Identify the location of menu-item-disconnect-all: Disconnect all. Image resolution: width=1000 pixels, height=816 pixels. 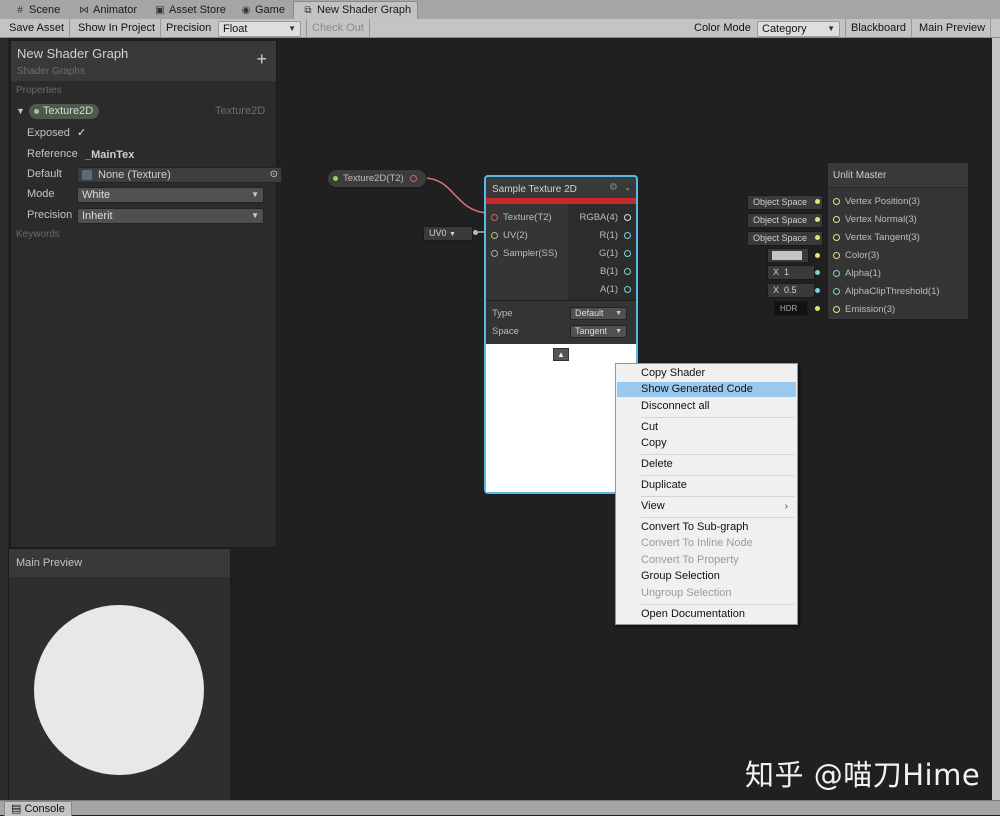
(706, 406).